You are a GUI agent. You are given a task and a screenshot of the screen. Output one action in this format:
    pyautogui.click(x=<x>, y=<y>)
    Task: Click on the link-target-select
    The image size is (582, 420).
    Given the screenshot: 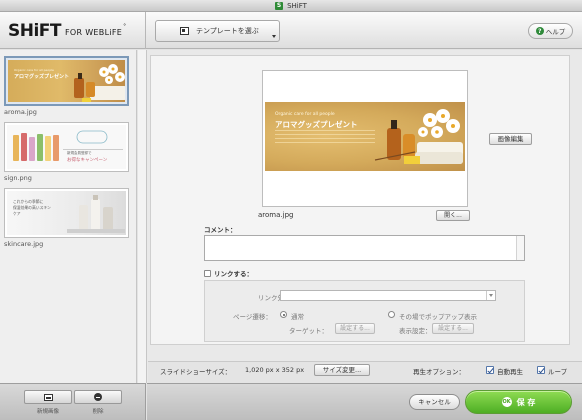 What is the action you would take?
    pyautogui.click(x=388, y=295)
    